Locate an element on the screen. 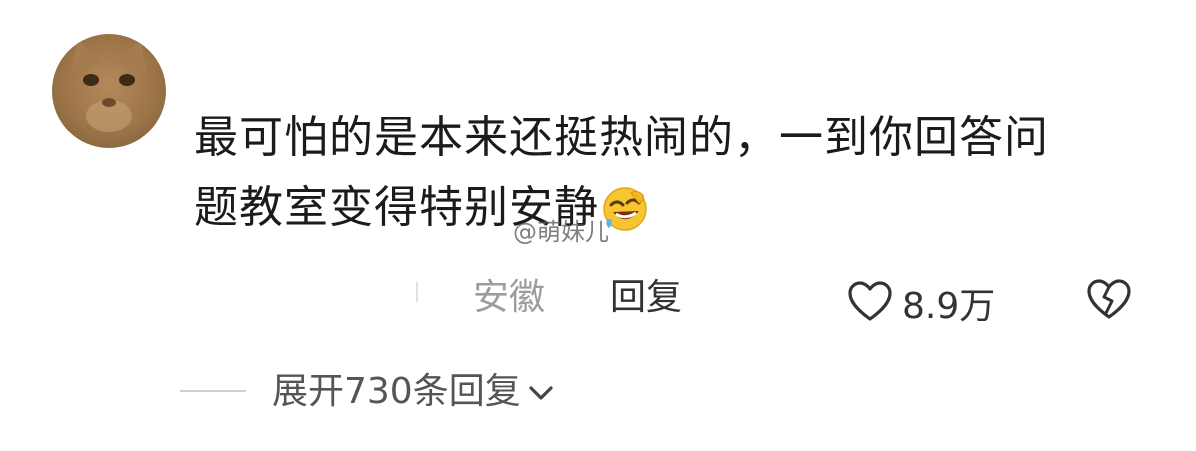 The height and width of the screenshot is (451, 1196). expand-replies-button: 展开730条回复 is located at coordinates (413, 392).